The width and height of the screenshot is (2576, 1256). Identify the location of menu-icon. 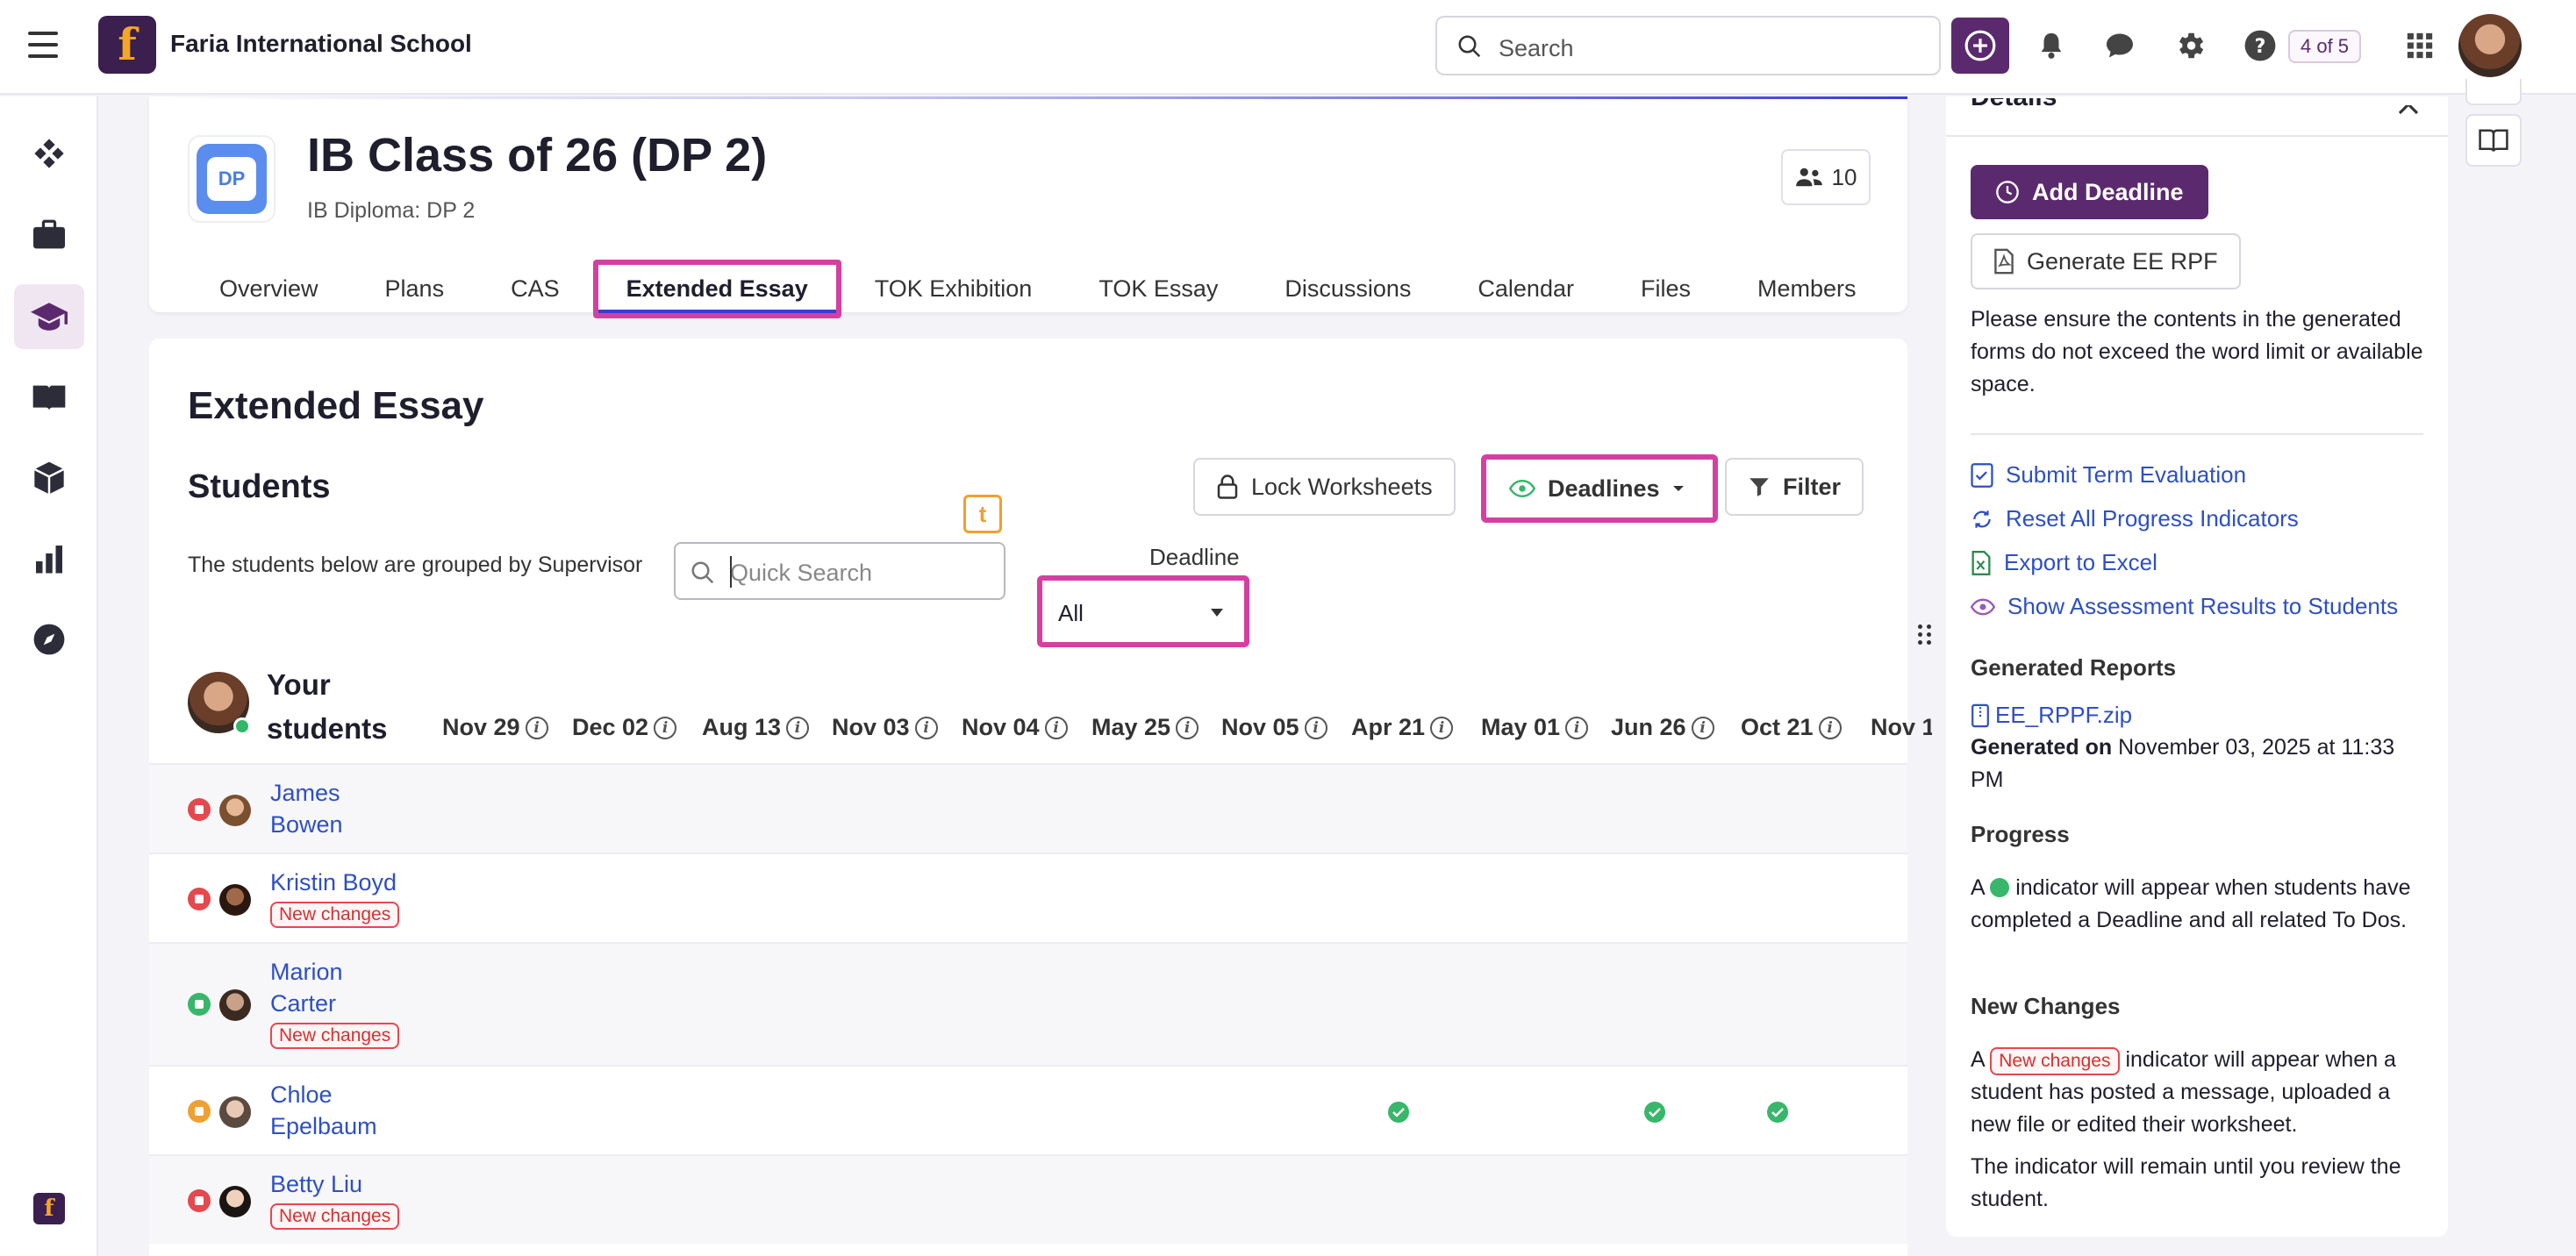
(43, 45).